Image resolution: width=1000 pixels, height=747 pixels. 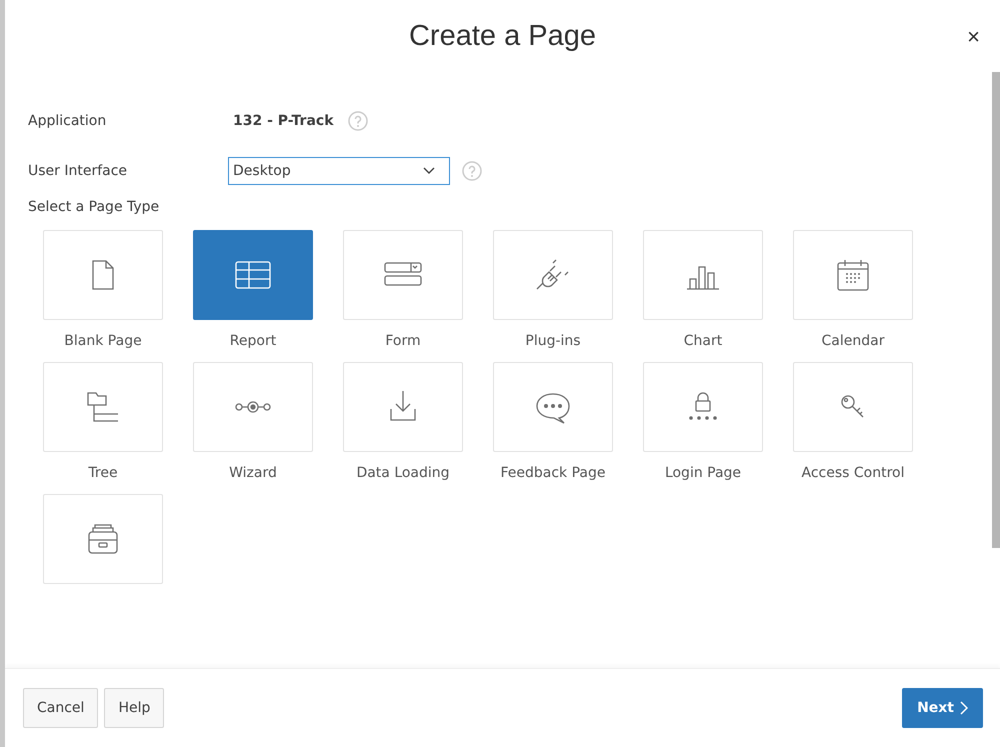 What do you see at coordinates (973, 37) in the screenshot?
I see `close-button: ×` at bounding box center [973, 37].